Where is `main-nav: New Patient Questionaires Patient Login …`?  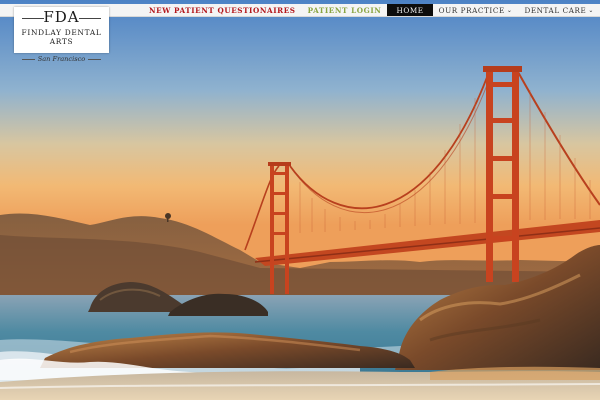 main-nav: New Patient Questionaires Patient Login … is located at coordinates (371, 10).